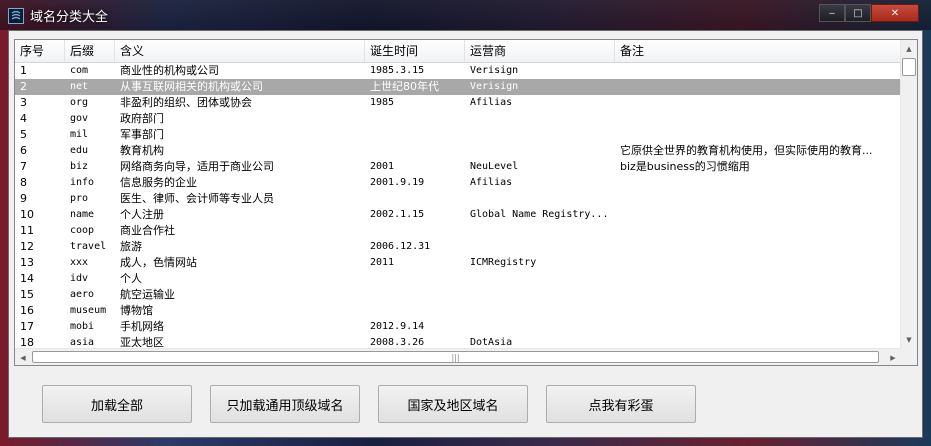 This screenshot has height=446, width=931. What do you see at coordinates (458, 87) in the screenshot?
I see `table-row: 2 net 从事互联网相关的机构或公司 上世纪80年代 Verisign` at bounding box center [458, 87].